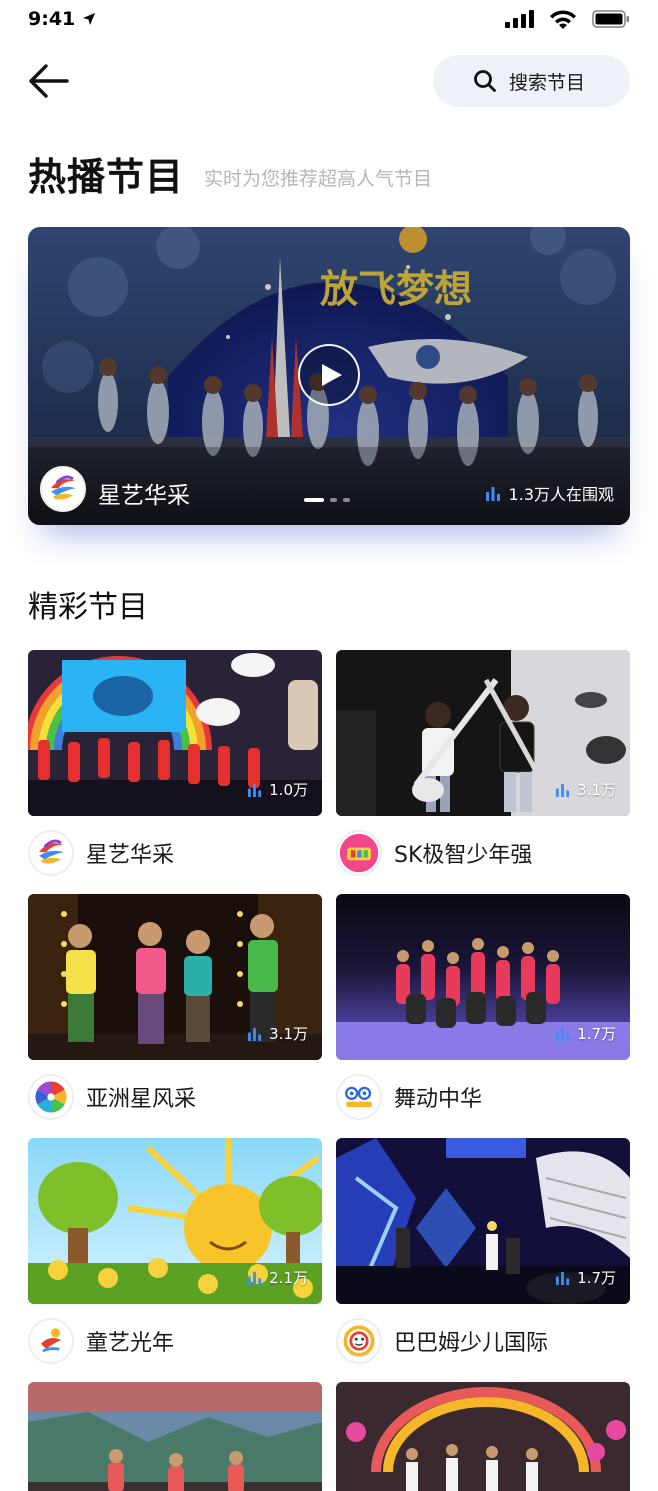 Image resolution: width=658 pixels, height=1491 pixels. What do you see at coordinates (359, 853) in the screenshot?
I see `sk-logo-icon` at bounding box center [359, 853].